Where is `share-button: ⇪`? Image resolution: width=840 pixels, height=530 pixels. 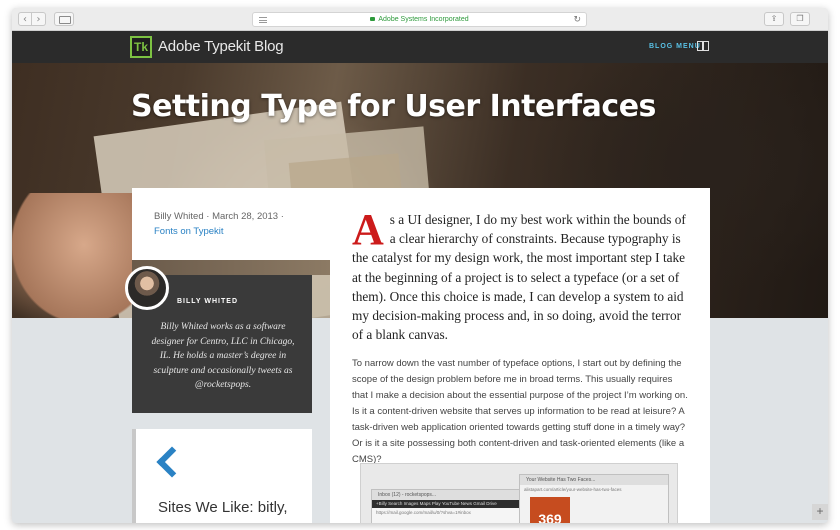
share-button: ⇪ is located at coordinates (774, 19).